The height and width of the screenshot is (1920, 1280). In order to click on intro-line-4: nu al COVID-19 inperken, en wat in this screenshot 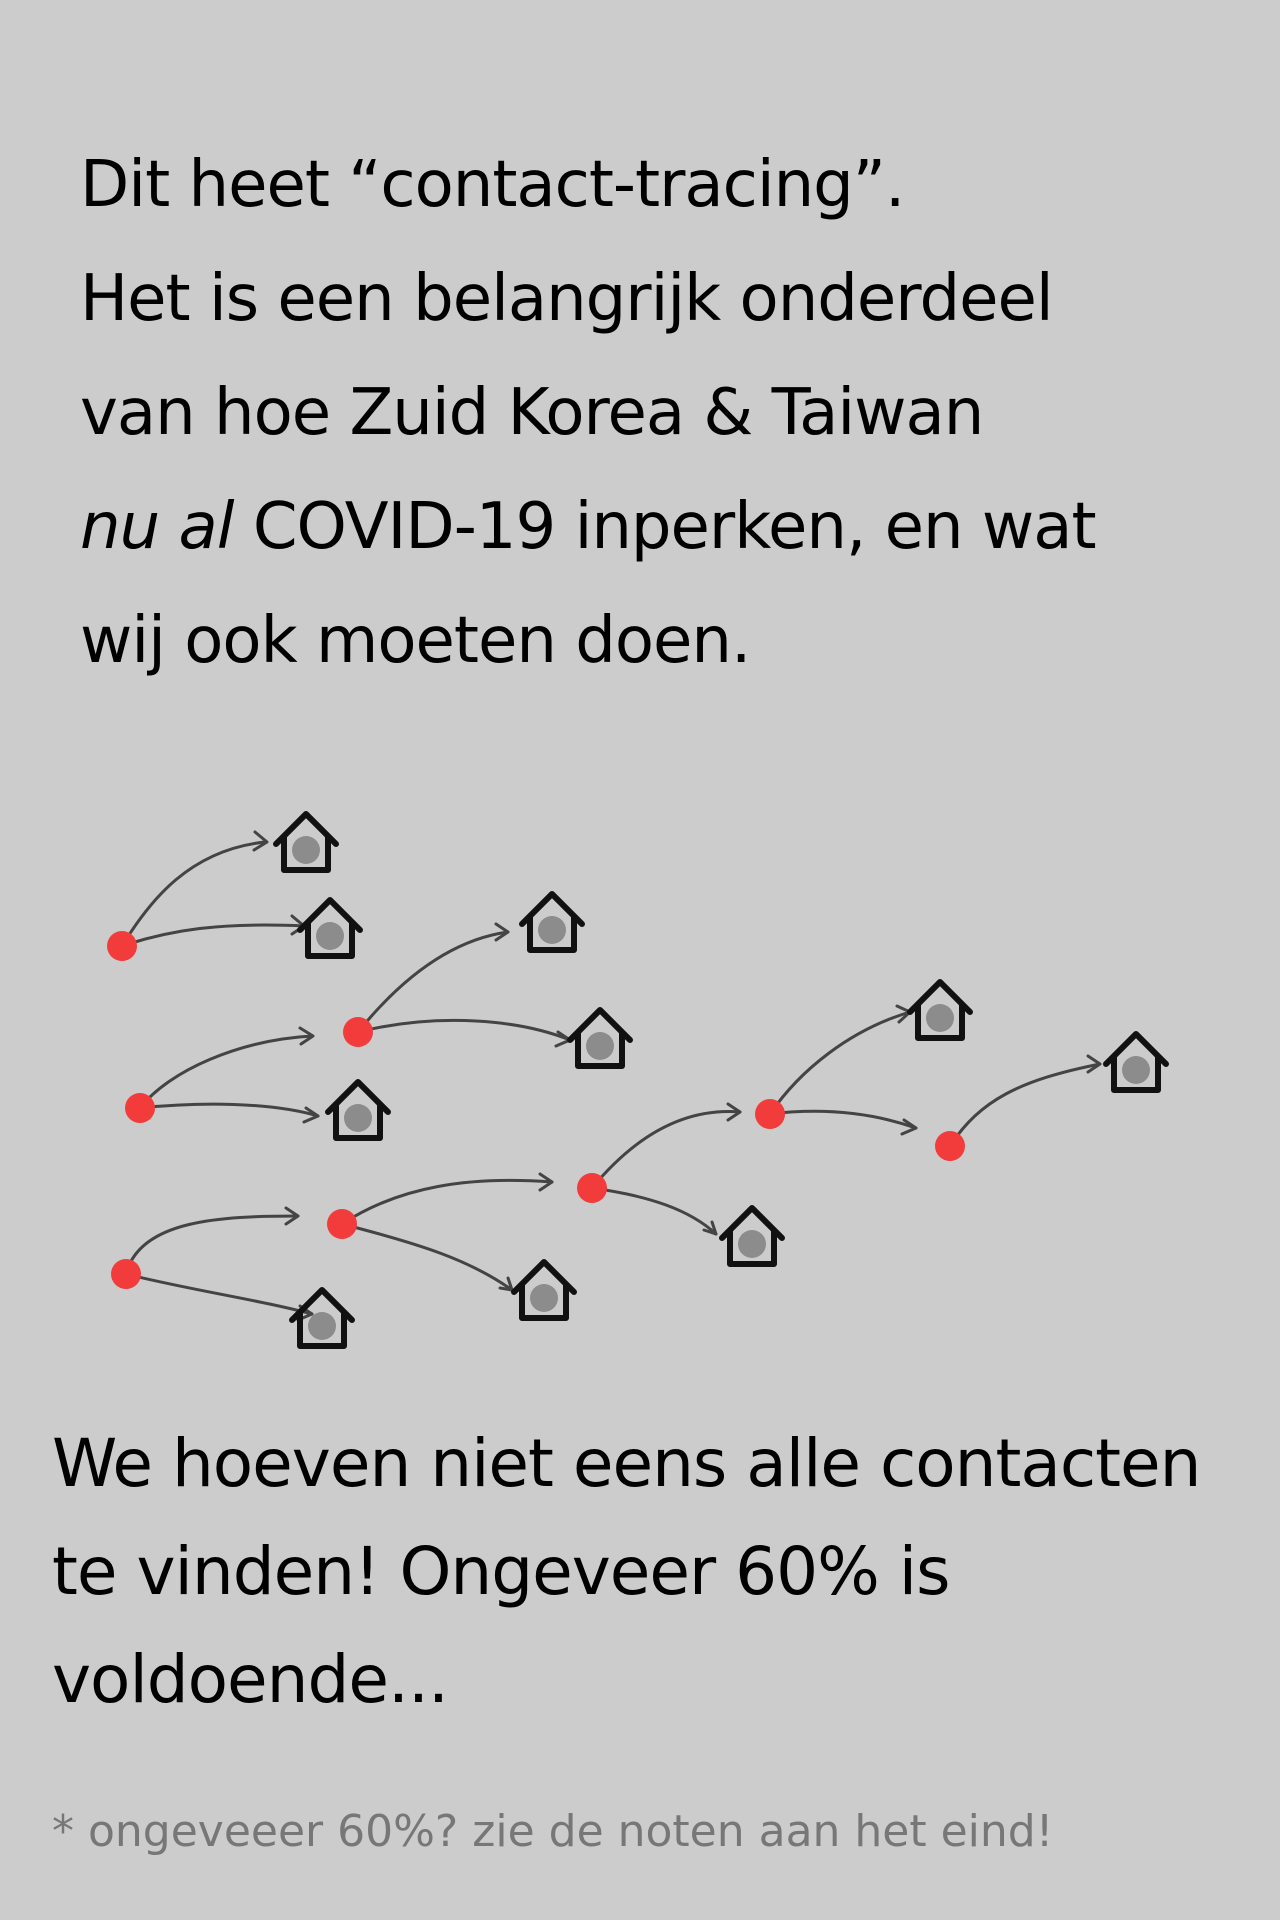, I will do `click(650, 527)`.